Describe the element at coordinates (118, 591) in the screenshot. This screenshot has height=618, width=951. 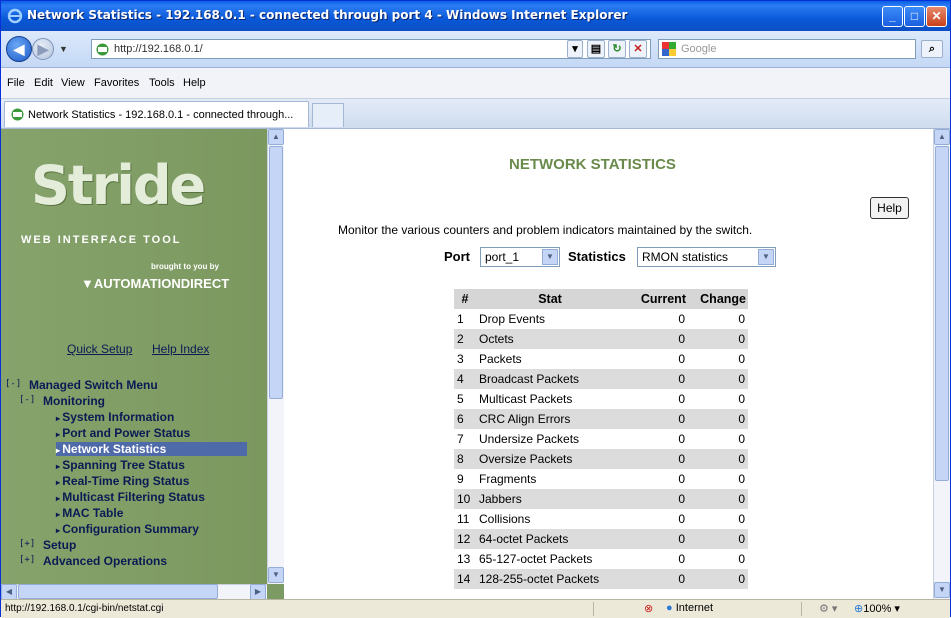
I see `hscroll-thumb` at that location.